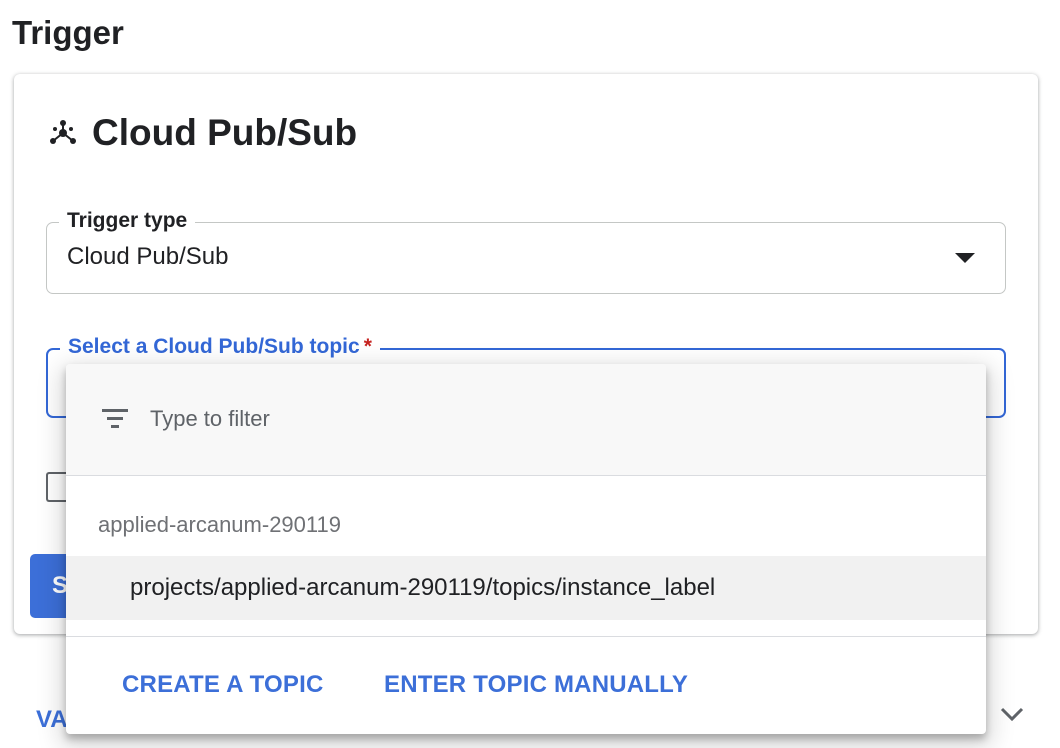 Image resolution: width=1060 pixels, height=748 pixels. I want to click on dropdown-footer: CREATE A TOPIC ENTER TOPIC MANUALLY, so click(526, 685).